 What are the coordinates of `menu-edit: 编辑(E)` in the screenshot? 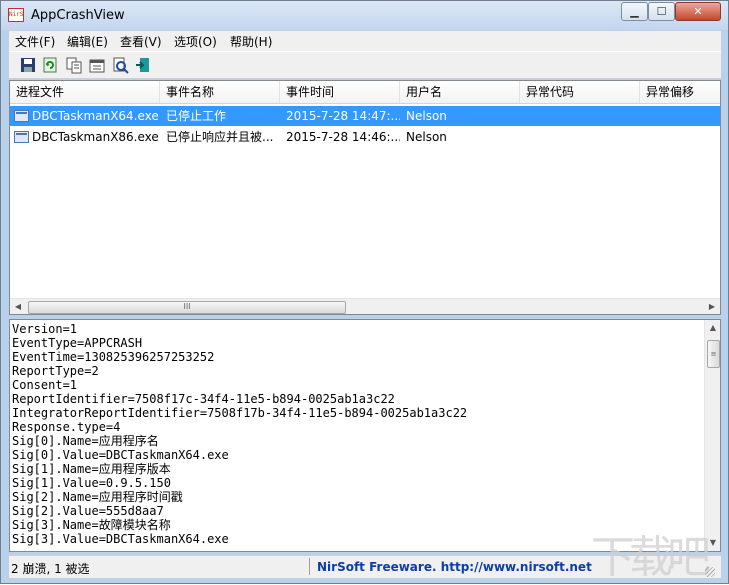 It's located at (87, 41).